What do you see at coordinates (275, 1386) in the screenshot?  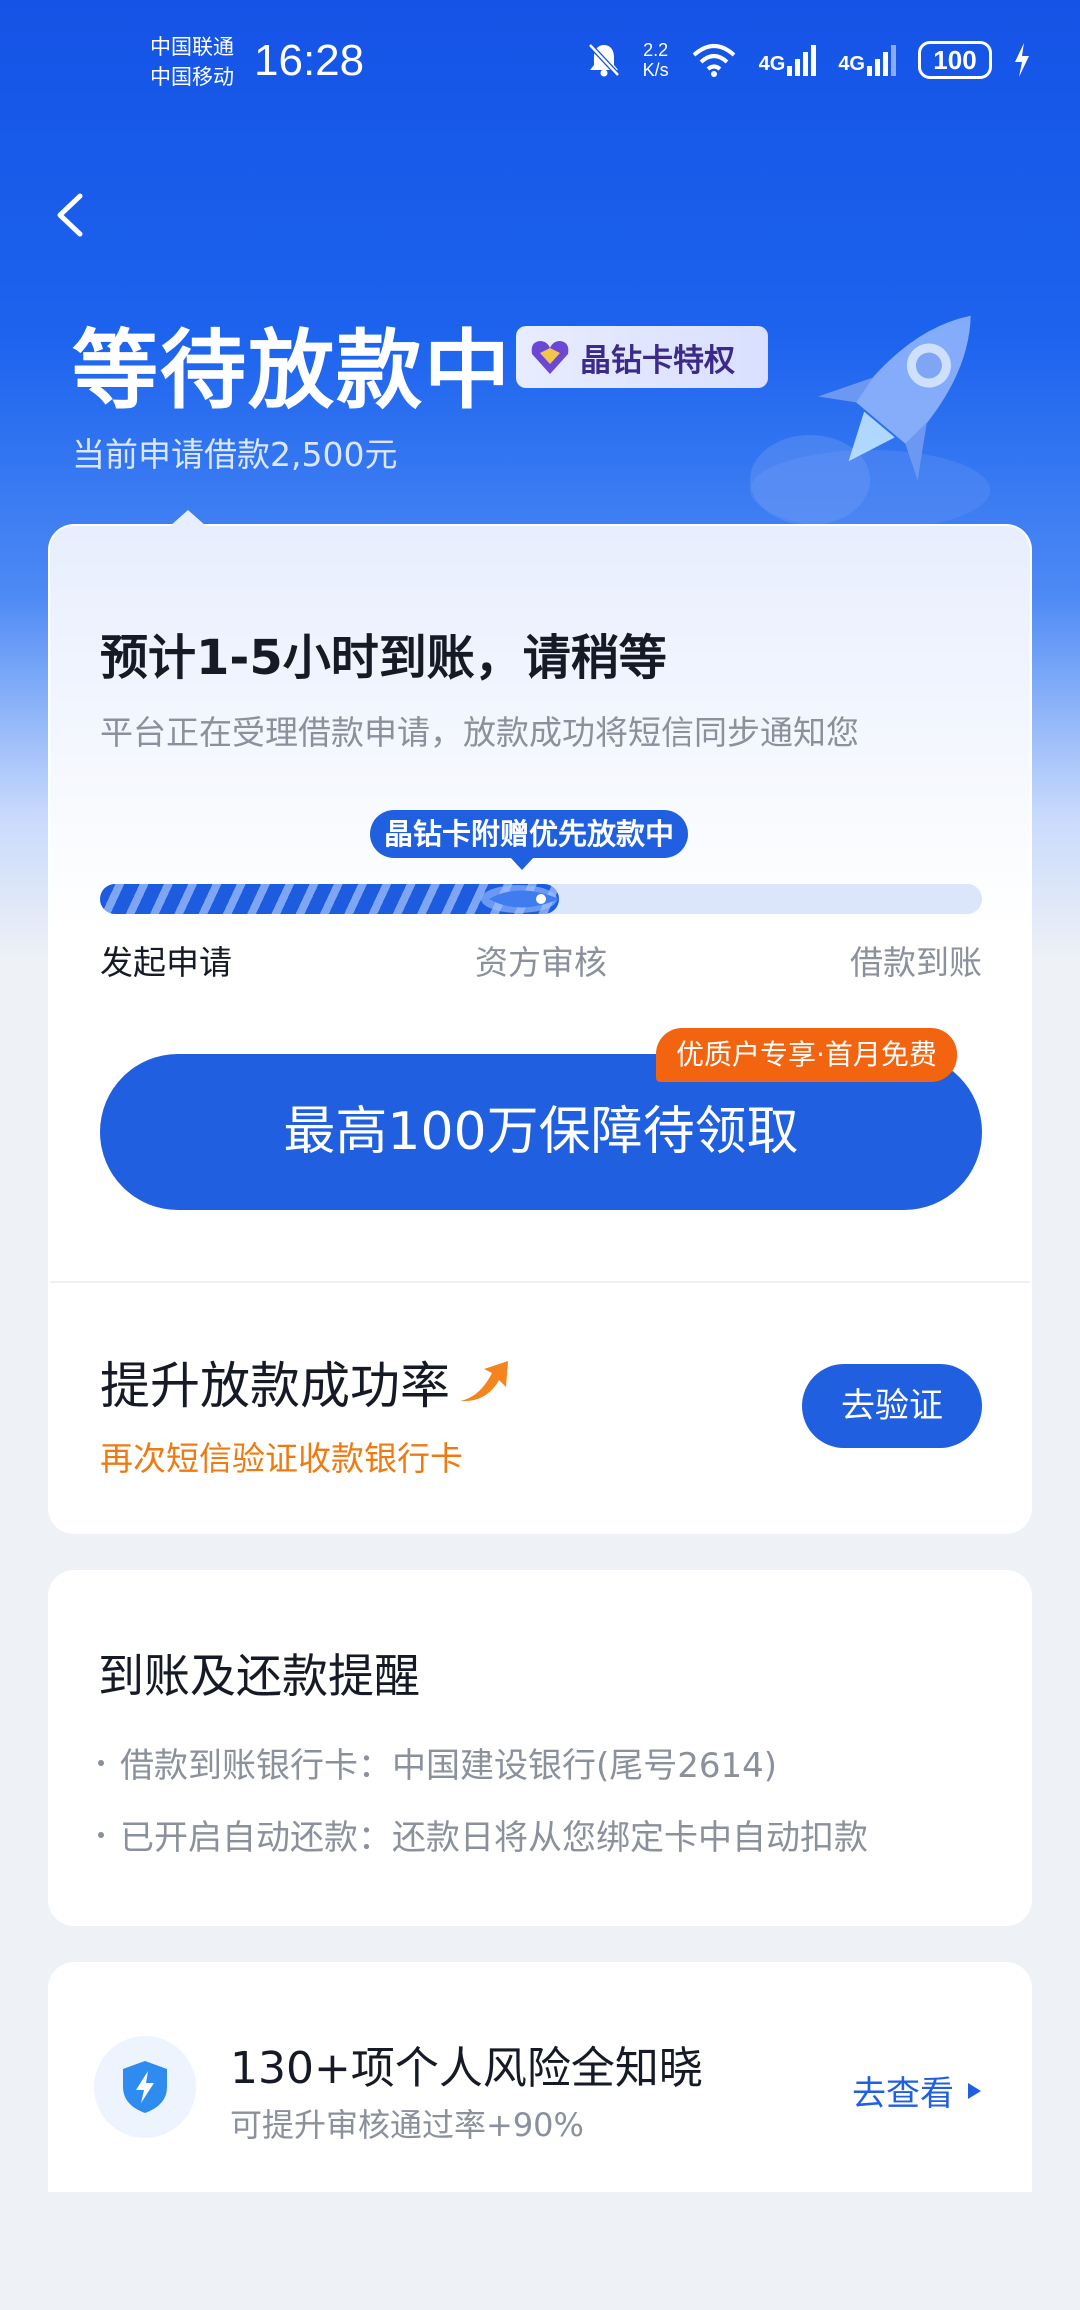 I see `boost-title-text: 提升放款成功率` at bounding box center [275, 1386].